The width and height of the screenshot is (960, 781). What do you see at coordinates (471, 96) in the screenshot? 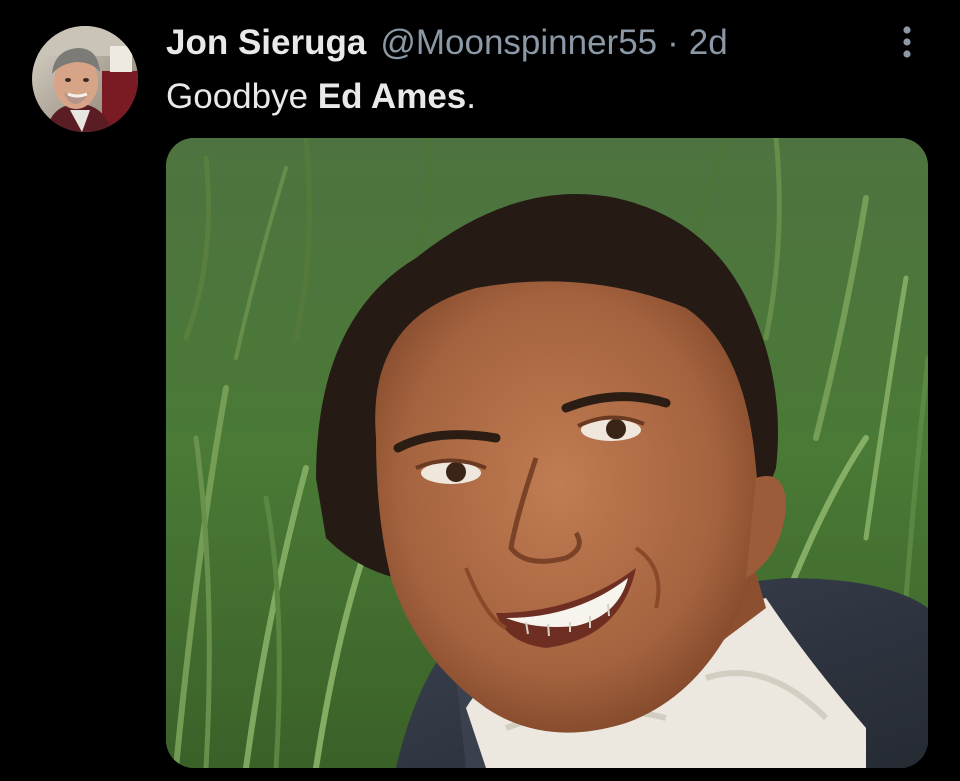
I see `tweet-text-end: .` at bounding box center [471, 96].